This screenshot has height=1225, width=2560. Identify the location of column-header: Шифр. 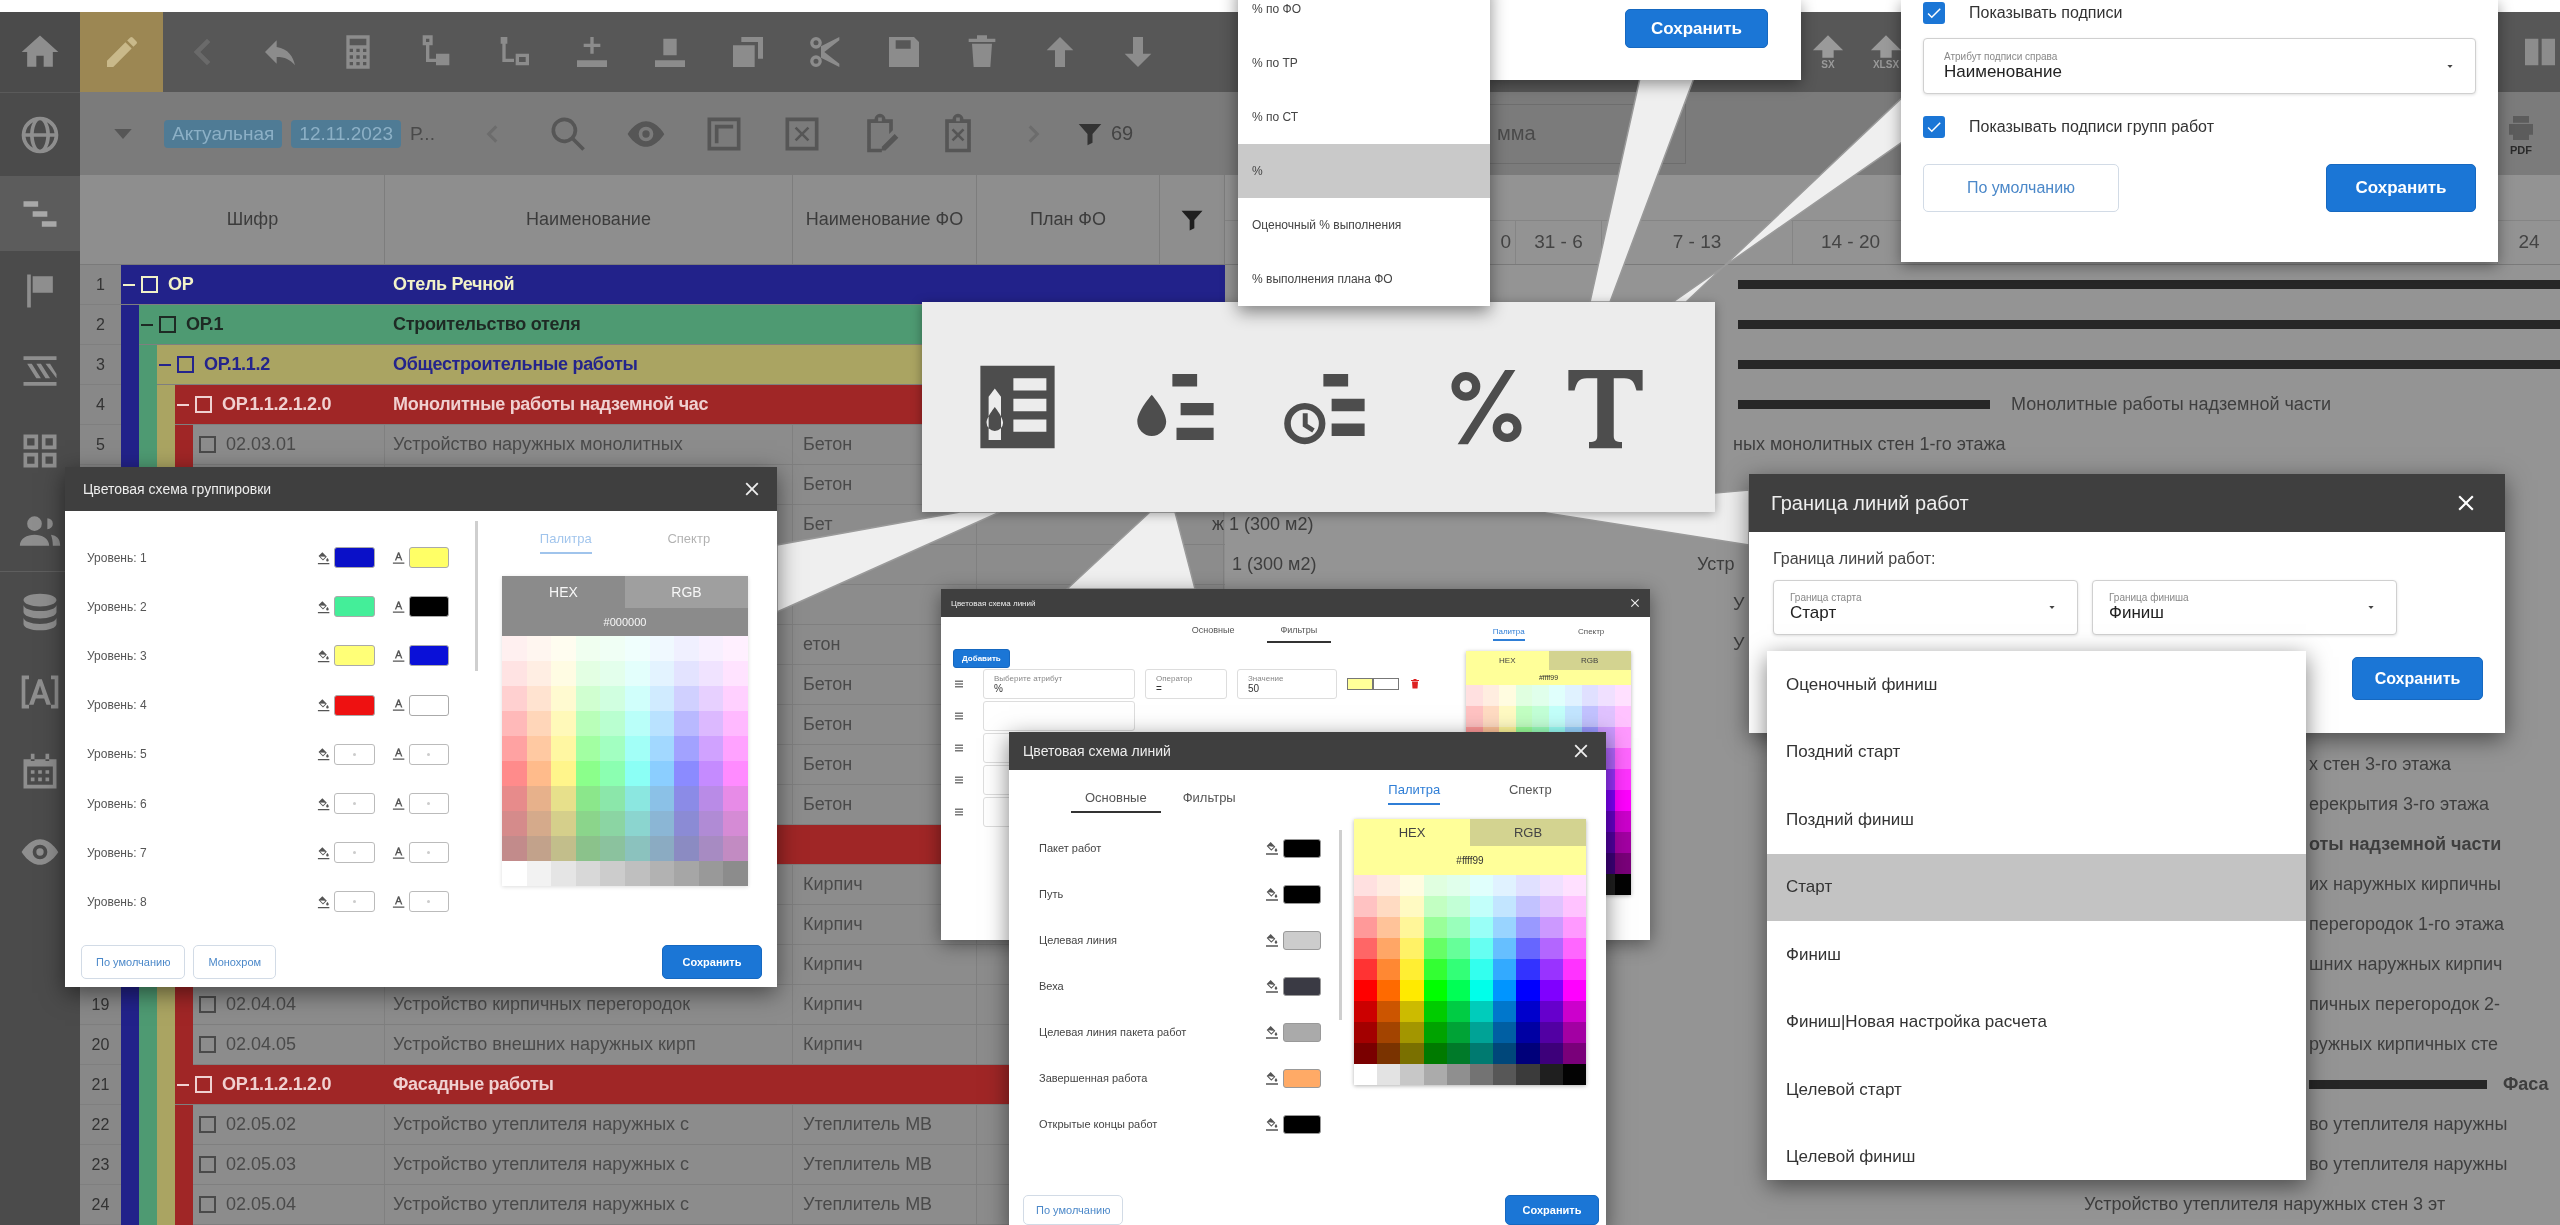
(253, 219).